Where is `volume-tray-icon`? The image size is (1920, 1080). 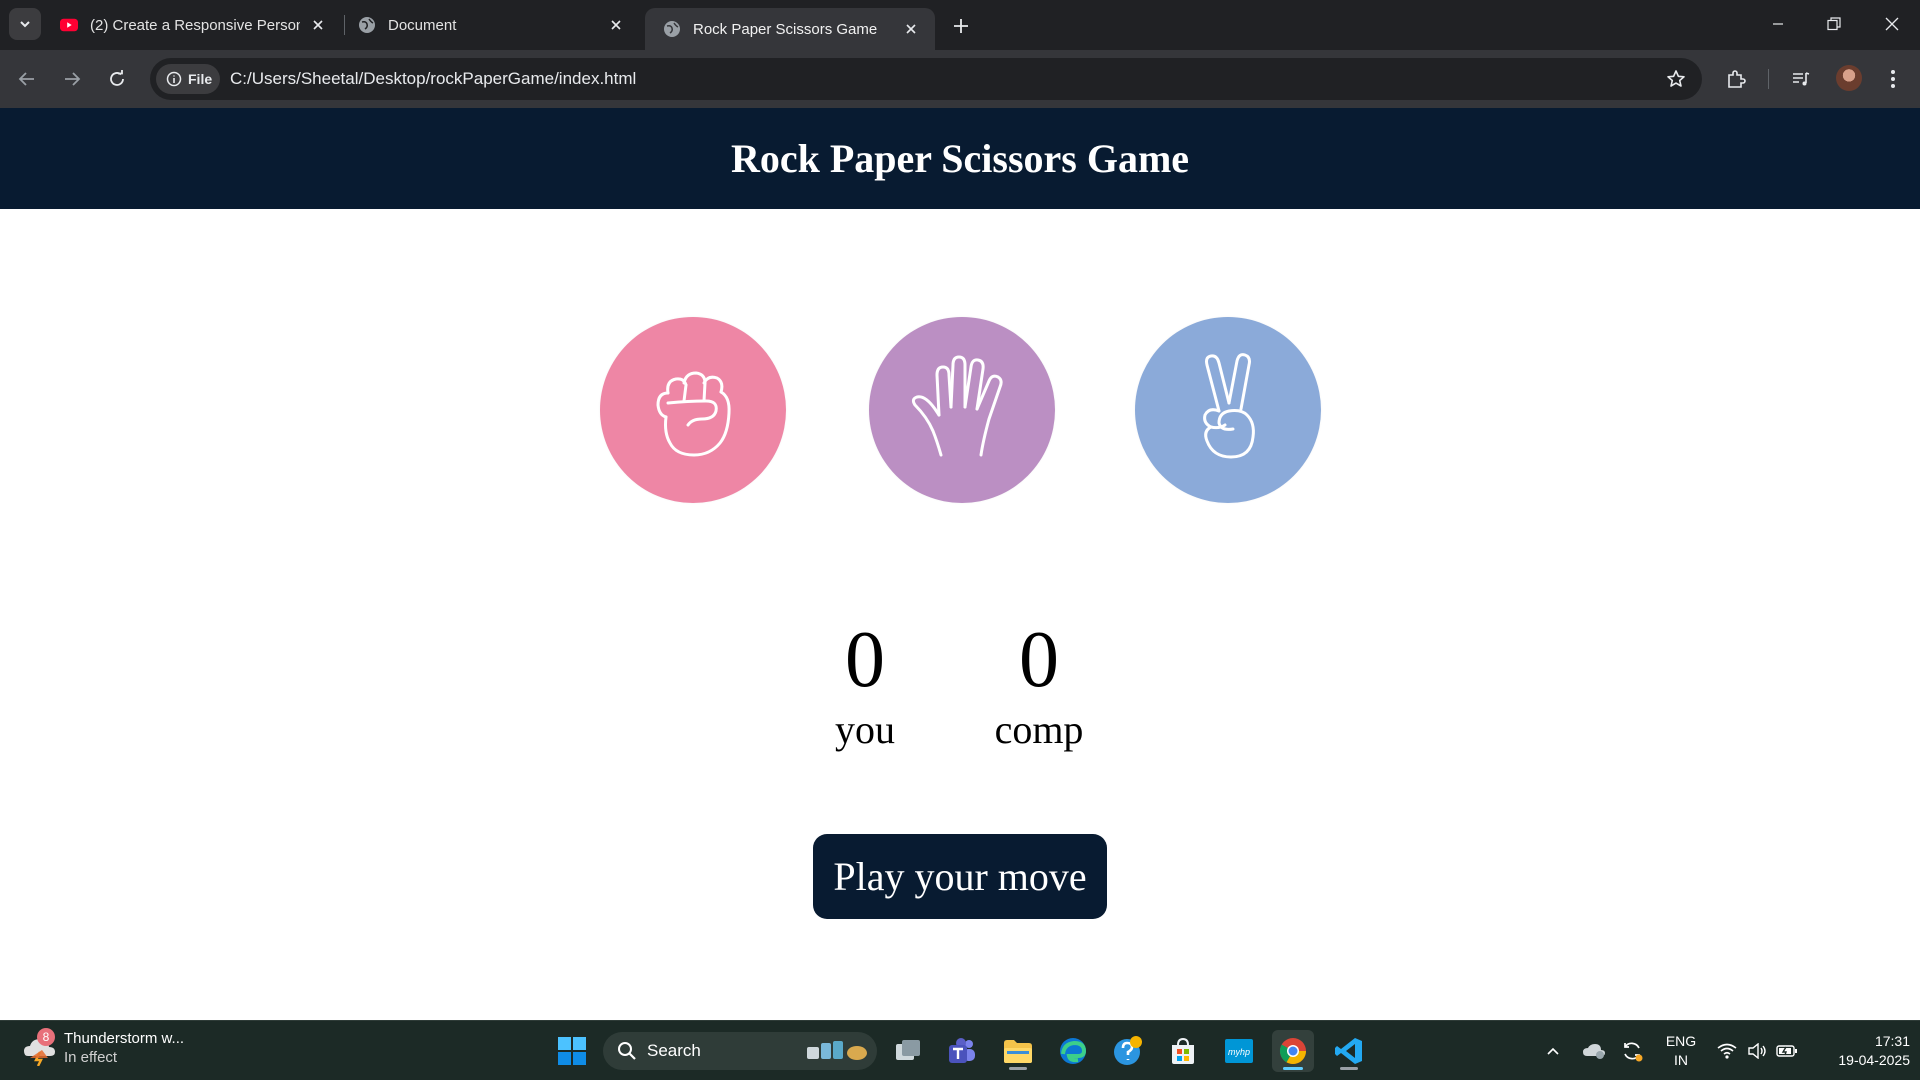 volume-tray-icon is located at coordinates (1757, 1050).